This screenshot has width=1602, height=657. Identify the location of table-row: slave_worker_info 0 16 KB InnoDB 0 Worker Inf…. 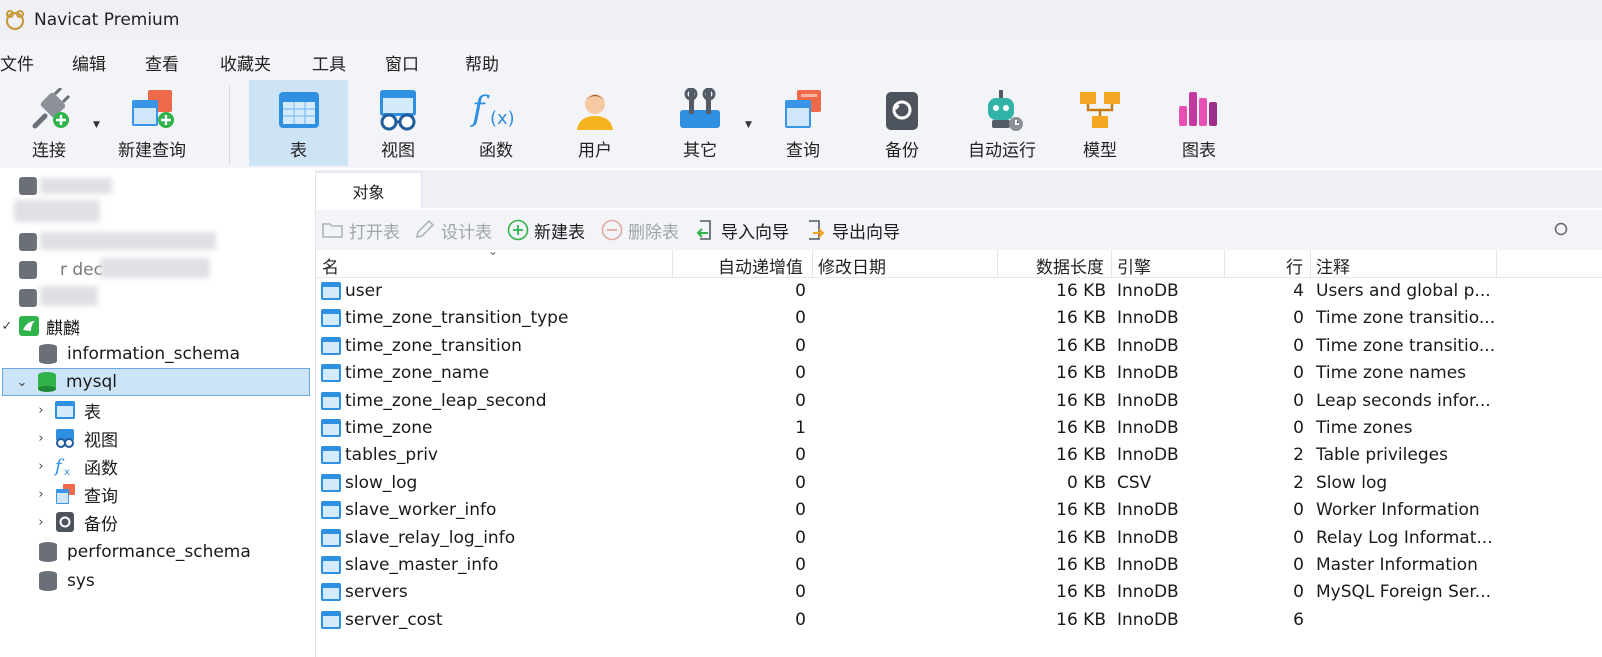
(959, 511).